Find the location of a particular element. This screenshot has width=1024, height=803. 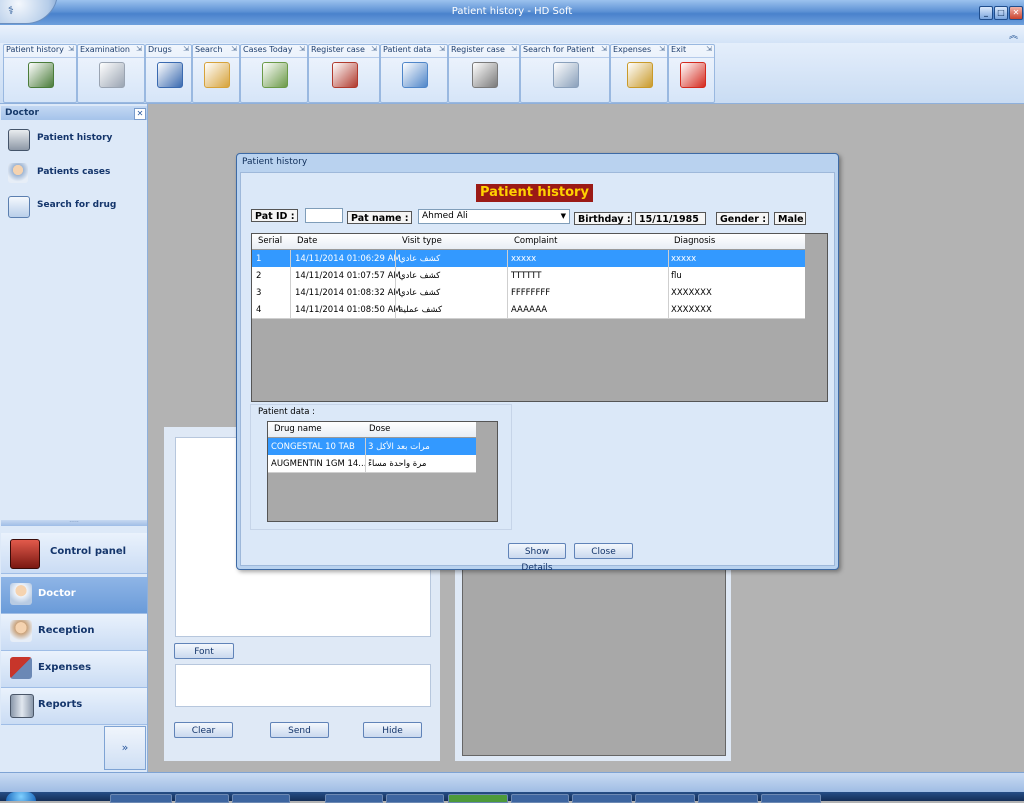

column-header: Complaint is located at coordinates (535, 241).